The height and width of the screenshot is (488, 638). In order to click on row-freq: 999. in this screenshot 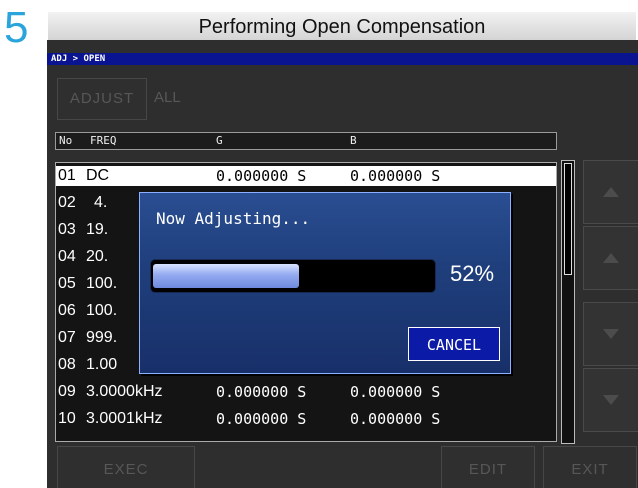, I will do `click(102, 337)`.